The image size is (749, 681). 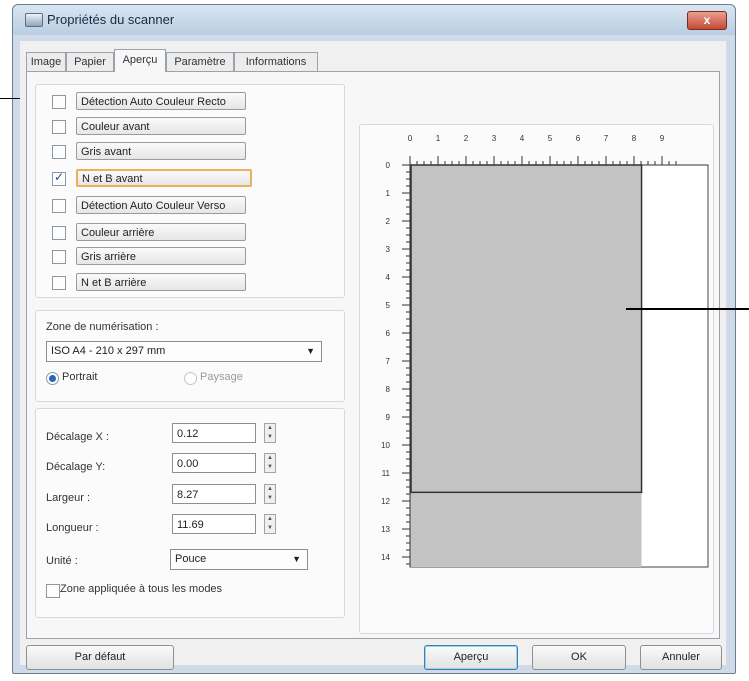 I want to click on x-ruler-label: 8, so click(x=634, y=138).